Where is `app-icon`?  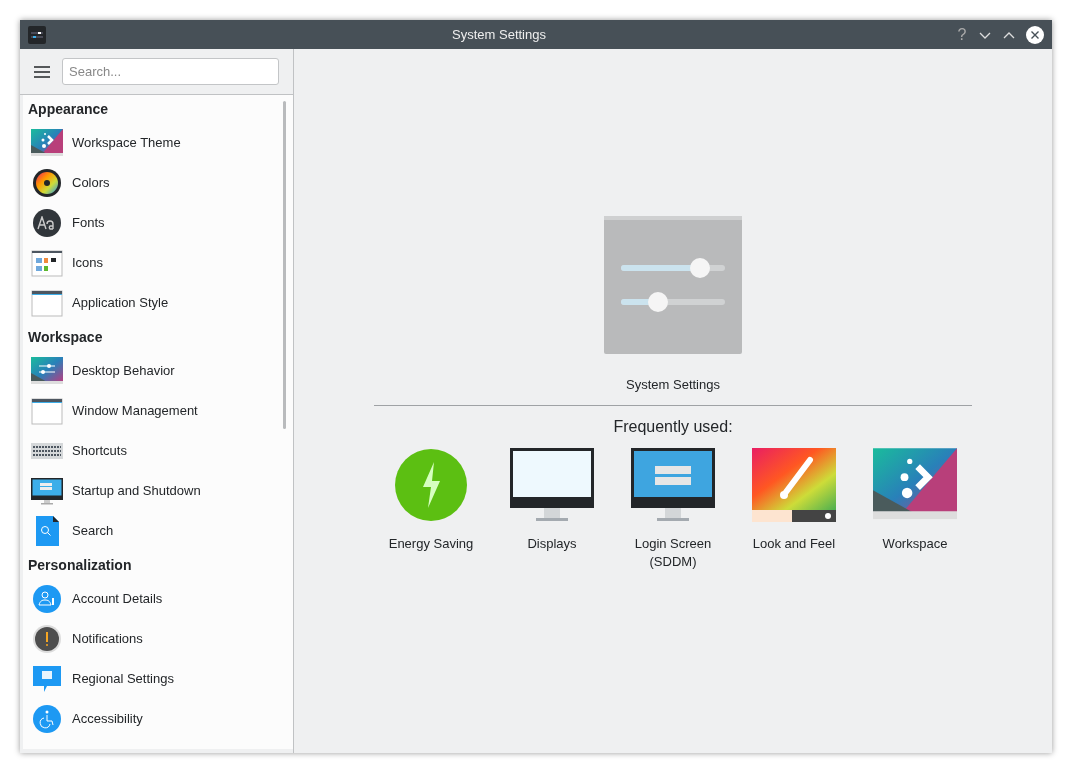 app-icon is located at coordinates (37, 34).